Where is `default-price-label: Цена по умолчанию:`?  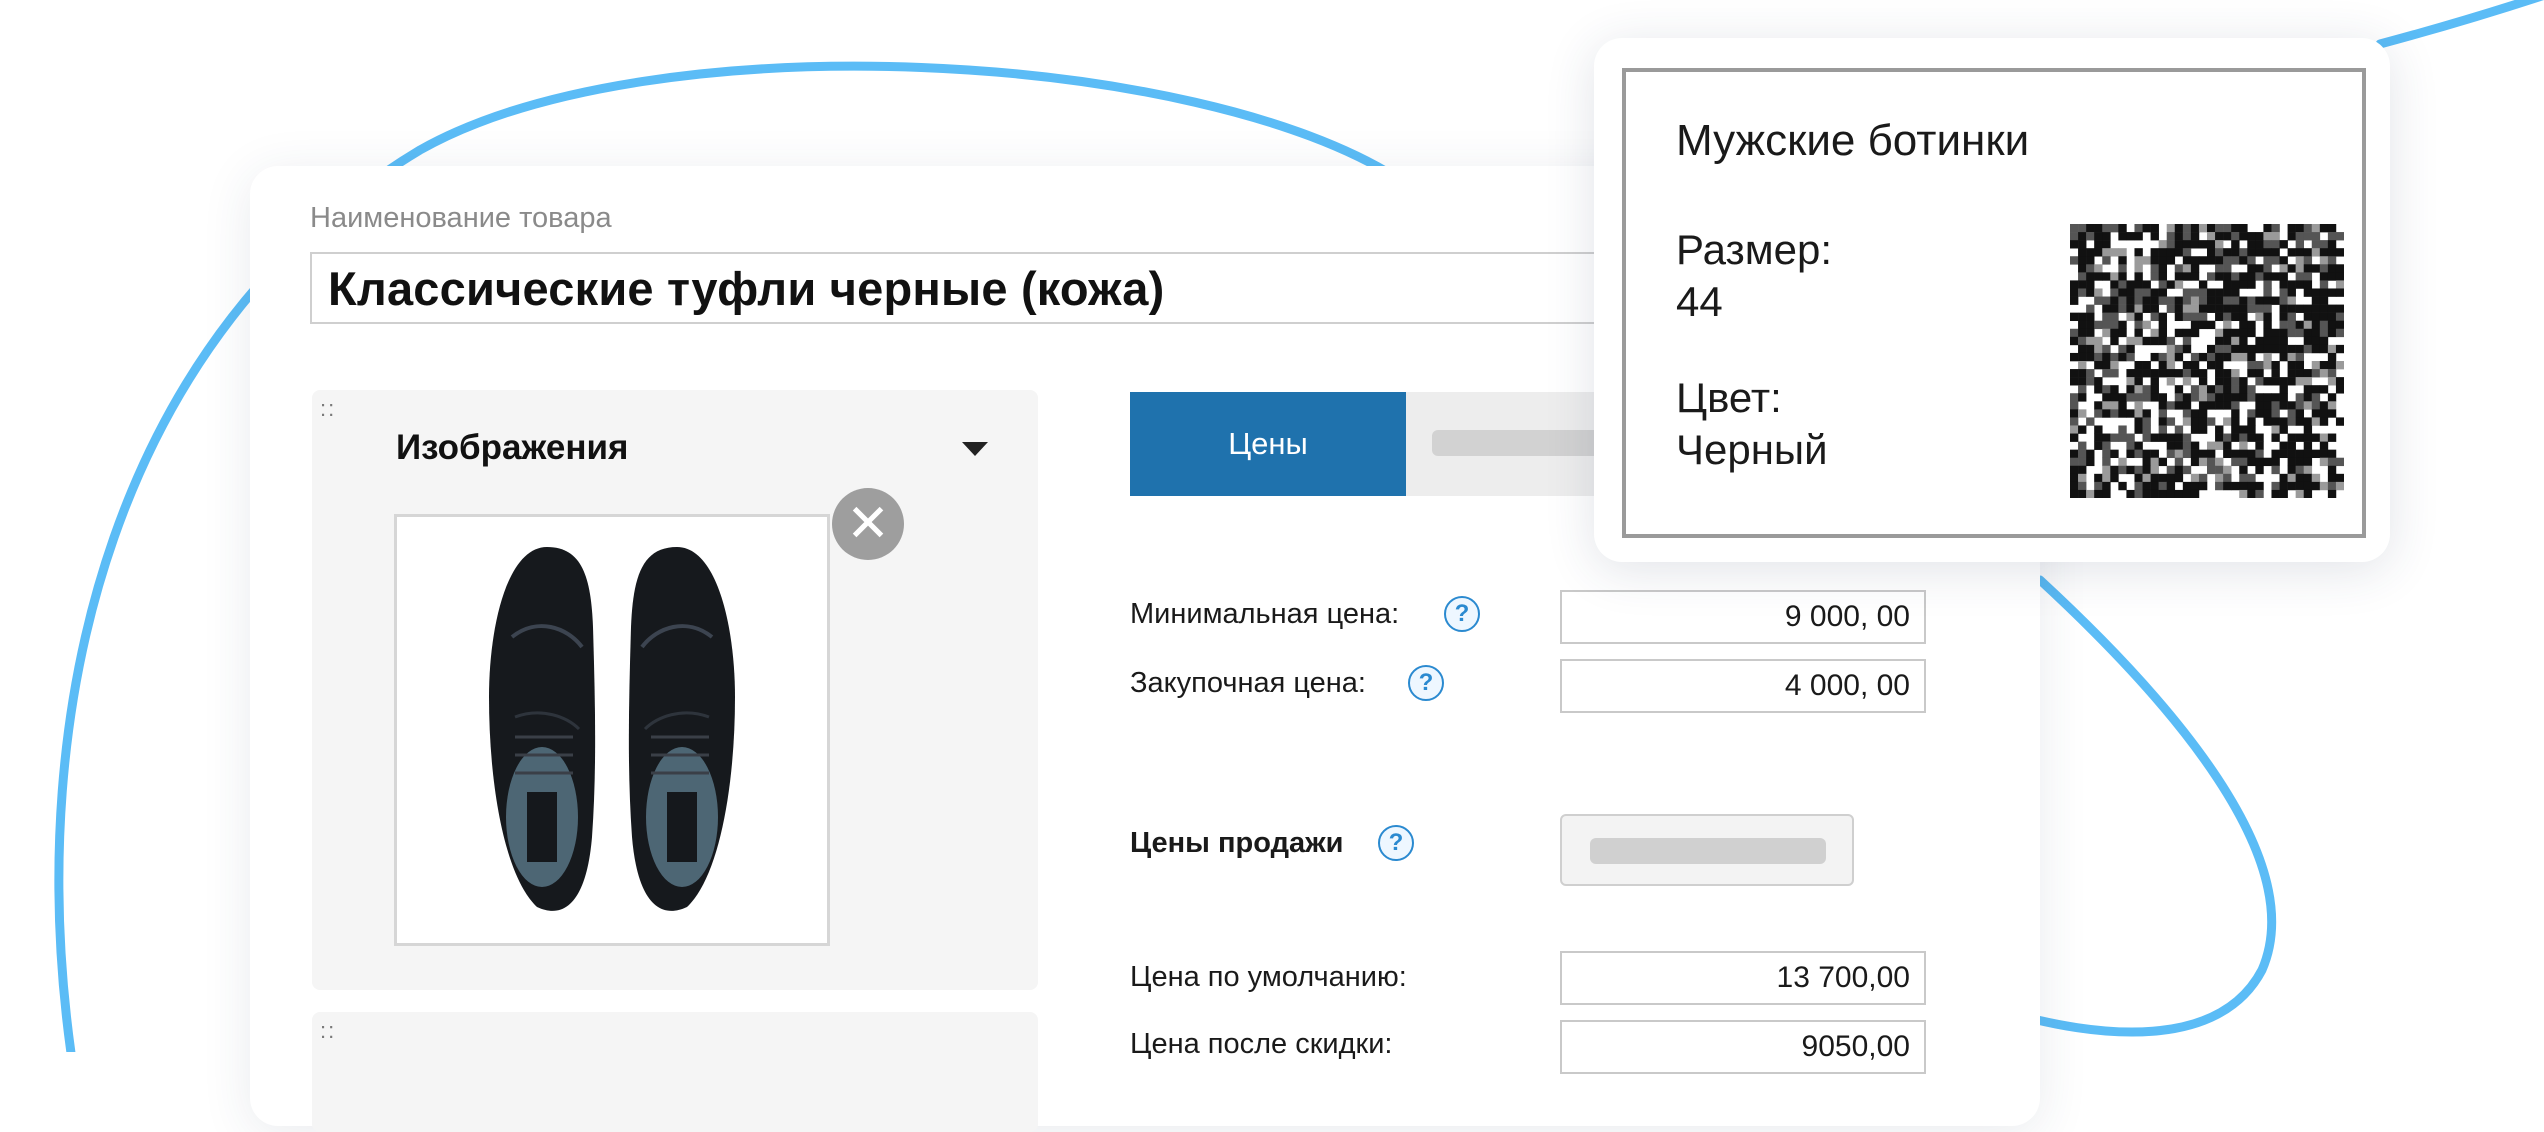
default-price-label: Цена по умолчанию: is located at coordinates (1268, 977).